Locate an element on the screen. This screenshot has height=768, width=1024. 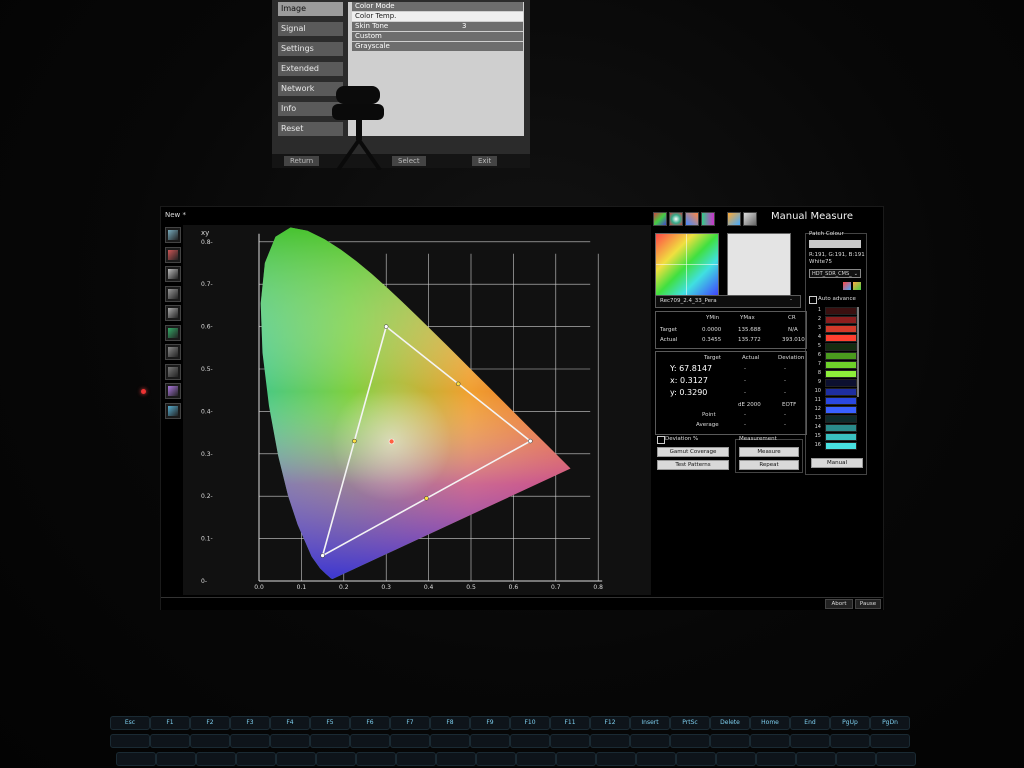
patch-list-item: 6 is located at coordinates (834, 356).